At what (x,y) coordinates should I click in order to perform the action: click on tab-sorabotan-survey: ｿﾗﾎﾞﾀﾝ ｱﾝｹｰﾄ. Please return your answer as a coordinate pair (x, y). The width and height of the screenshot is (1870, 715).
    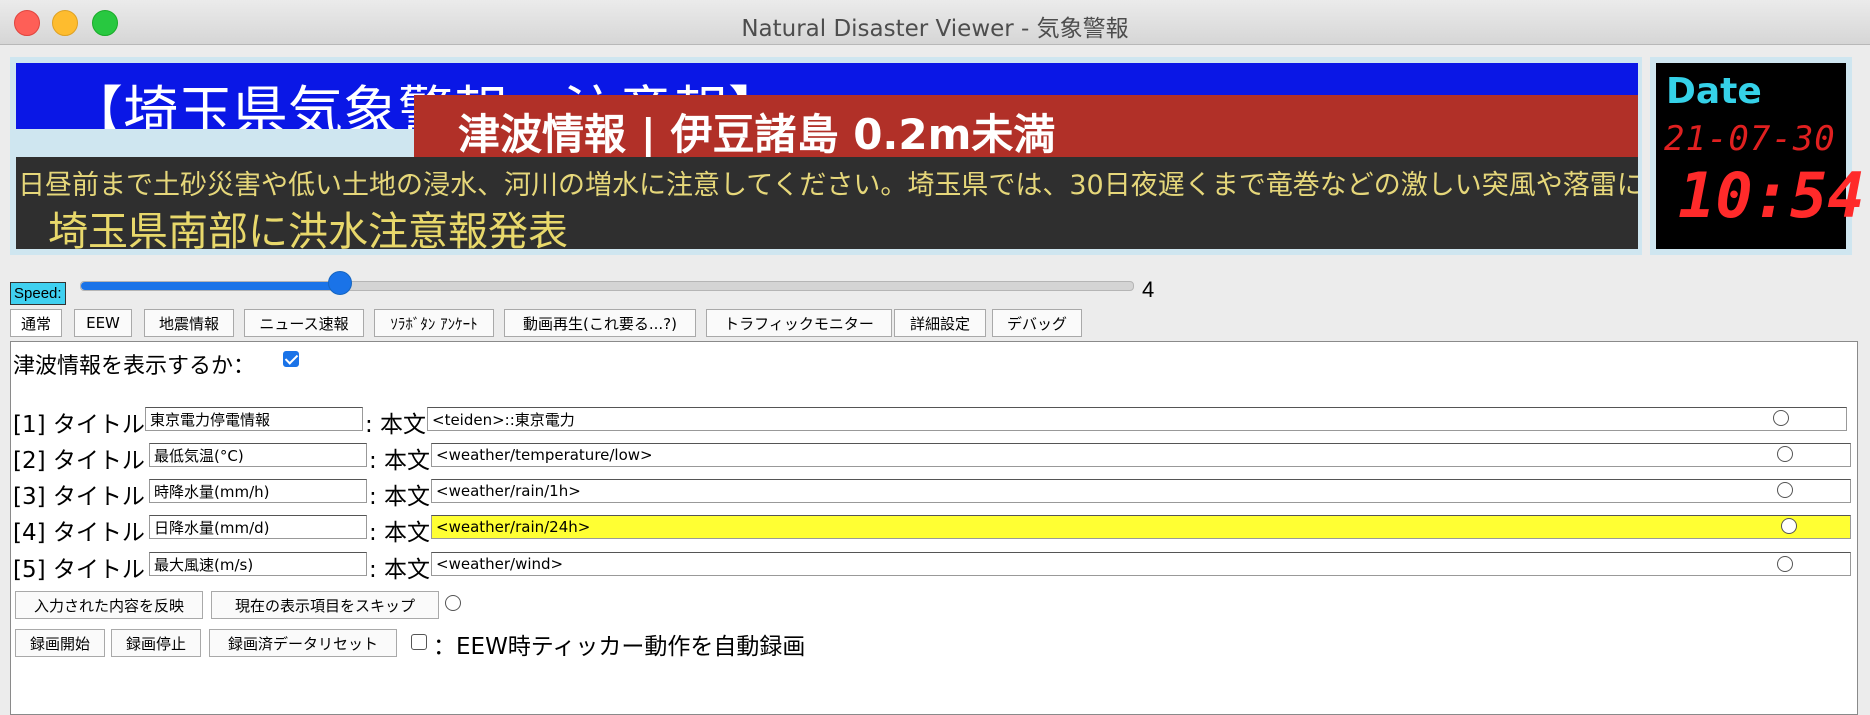
    Looking at the image, I should click on (434, 323).